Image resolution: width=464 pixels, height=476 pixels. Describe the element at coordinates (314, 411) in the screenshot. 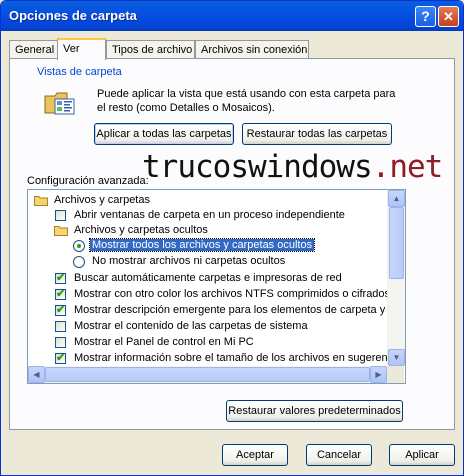

I see `restore-defaults-button: Restaurar valores predeterminados` at that location.